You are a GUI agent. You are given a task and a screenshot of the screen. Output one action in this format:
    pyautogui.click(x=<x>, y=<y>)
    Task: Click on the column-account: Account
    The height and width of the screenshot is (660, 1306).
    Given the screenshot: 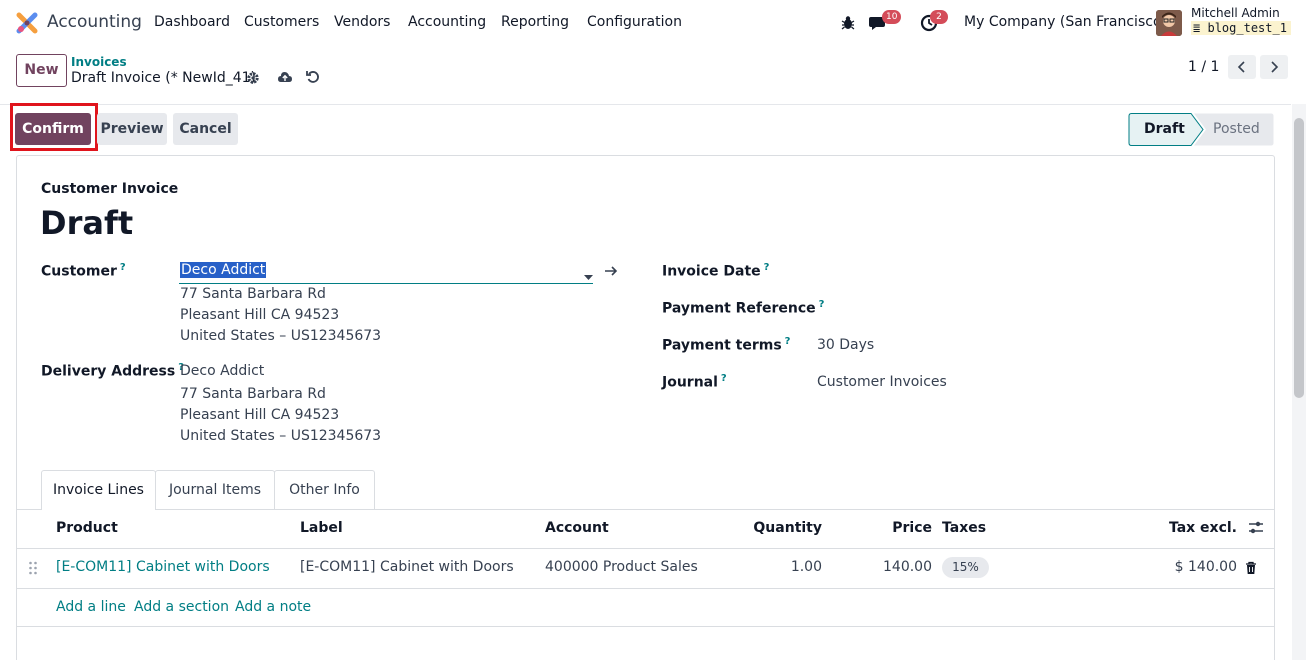 What is the action you would take?
    pyautogui.click(x=577, y=528)
    